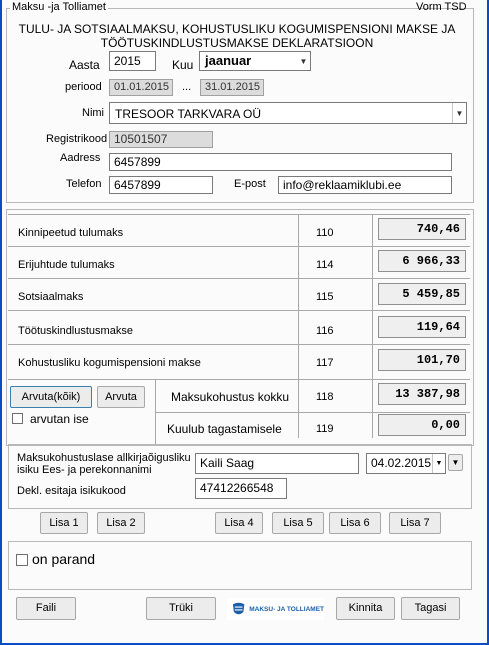 The width and height of the screenshot is (489, 645). I want to click on form-code: Vorm TSD, so click(441, 7).